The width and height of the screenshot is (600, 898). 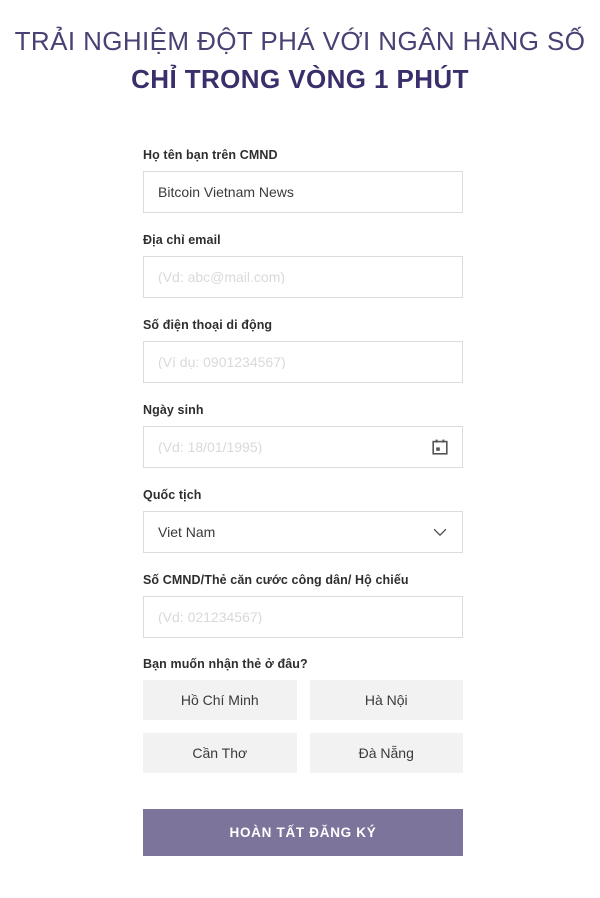 I want to click on fullname-input: Bitcoin Vietnam News, so click(x=303, y=192).